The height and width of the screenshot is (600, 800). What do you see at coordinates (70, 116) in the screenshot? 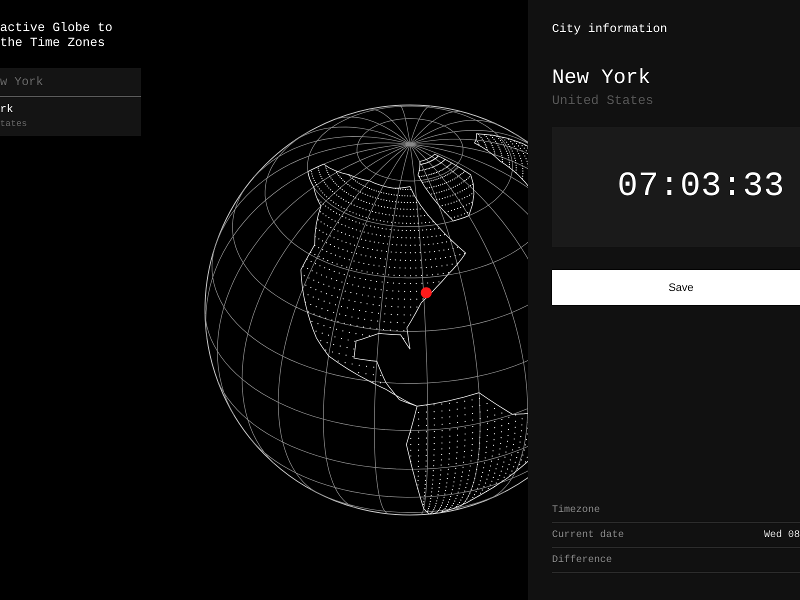
I see `search-result-item: rk tates` at bounding box center [70, 116].